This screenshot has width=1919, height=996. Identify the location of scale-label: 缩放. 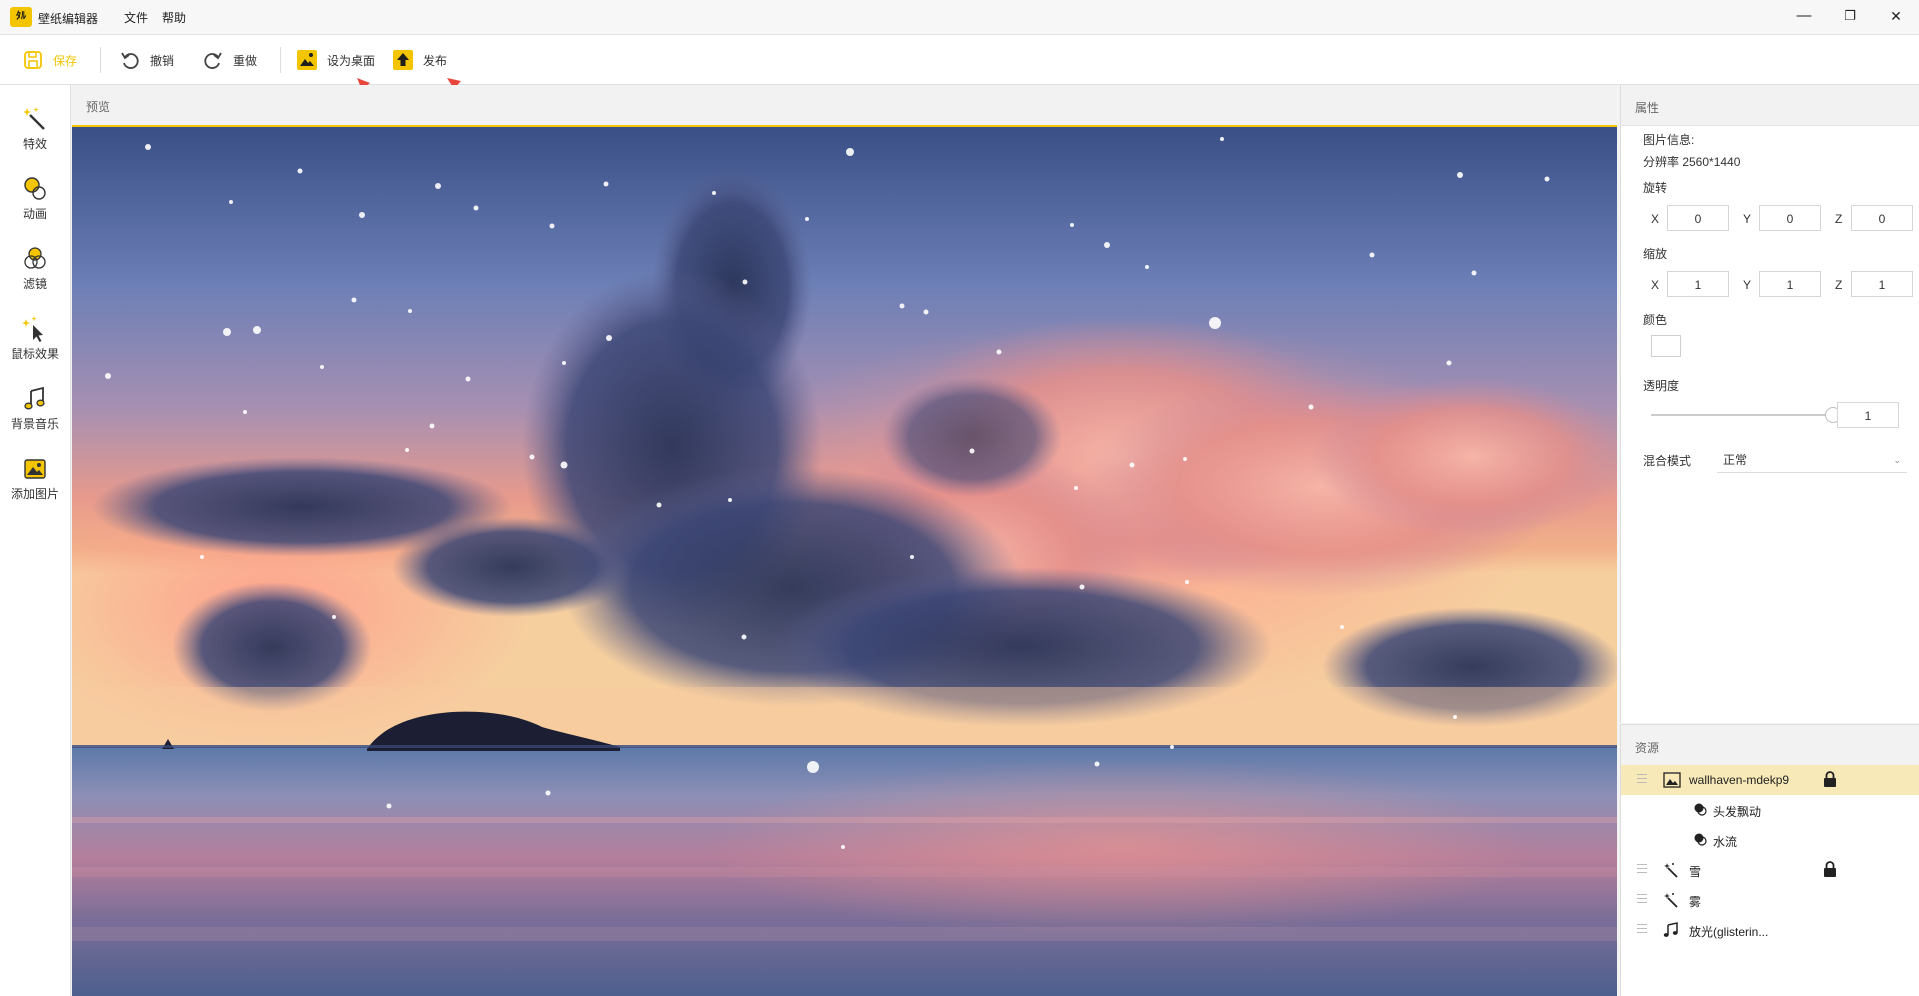
(1655, 254).